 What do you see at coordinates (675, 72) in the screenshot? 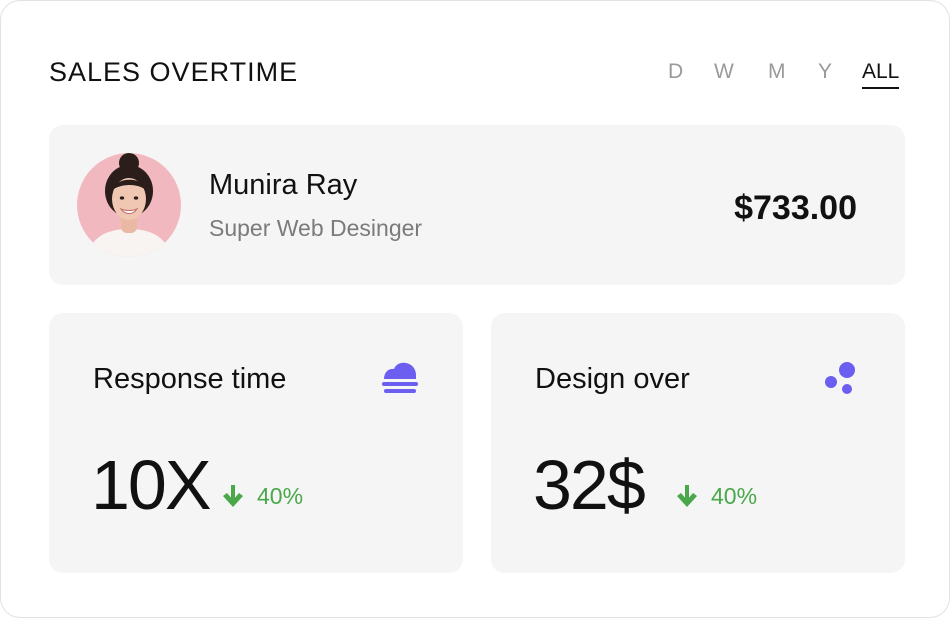
I see `tab-day: D` at bounding box center [675, 72].